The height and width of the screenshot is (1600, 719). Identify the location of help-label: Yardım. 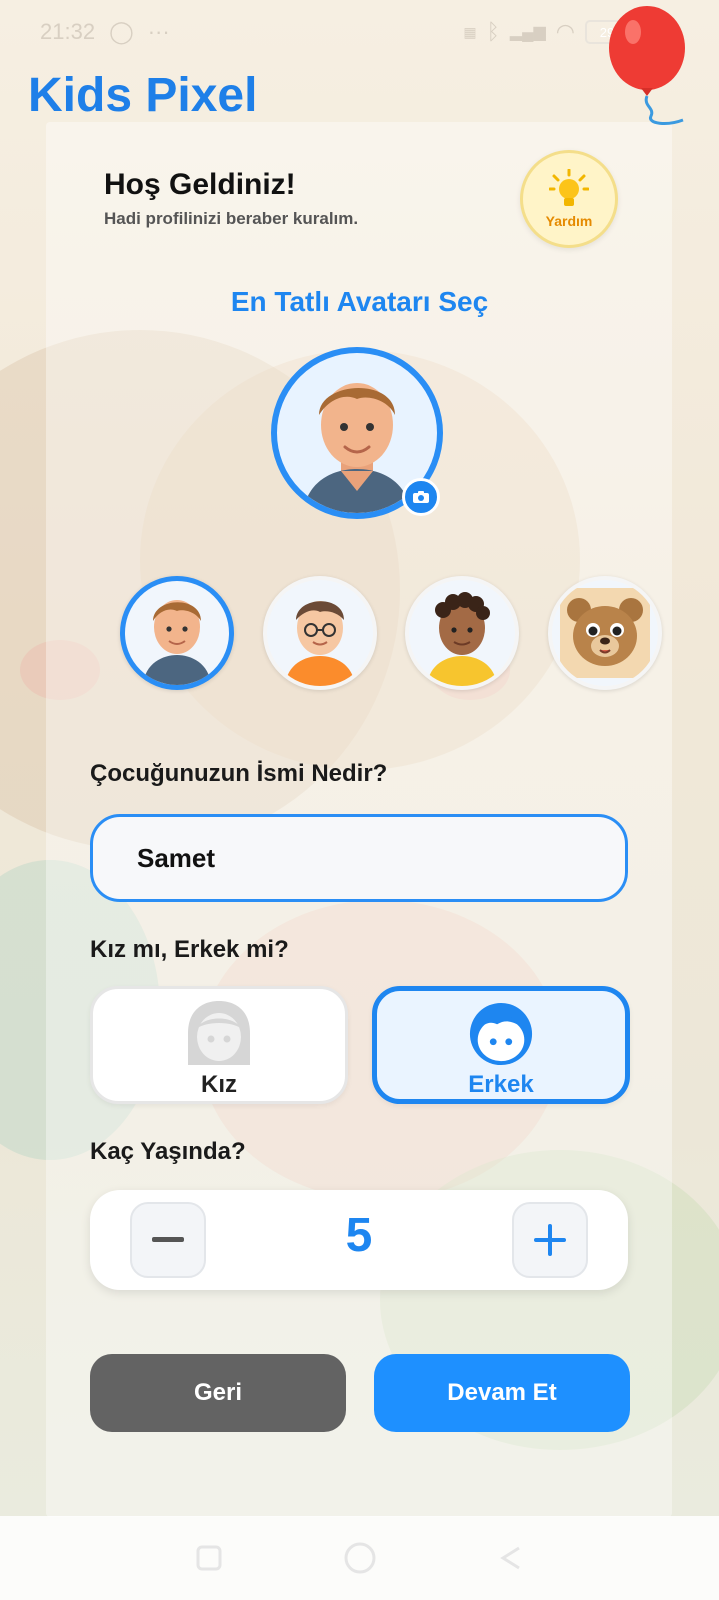
(569, 221).